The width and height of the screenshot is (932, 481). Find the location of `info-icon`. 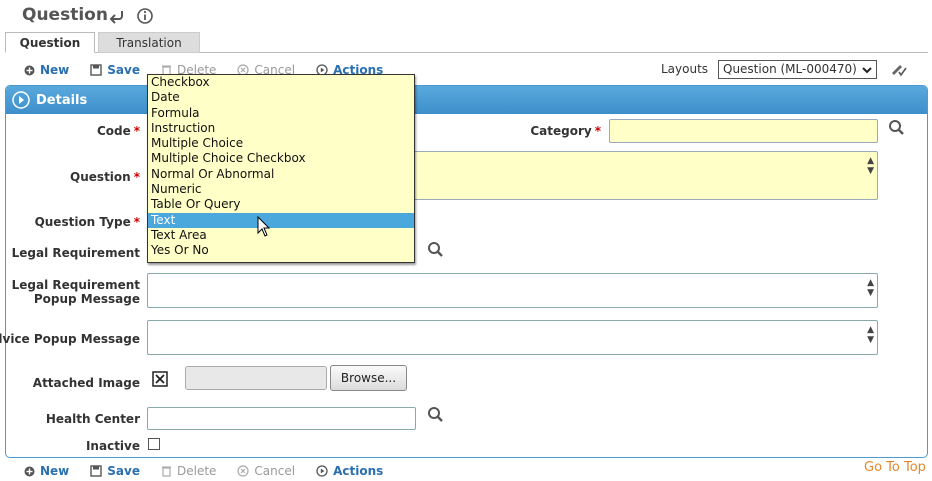

info-icon is located at coordinates (145, 16).